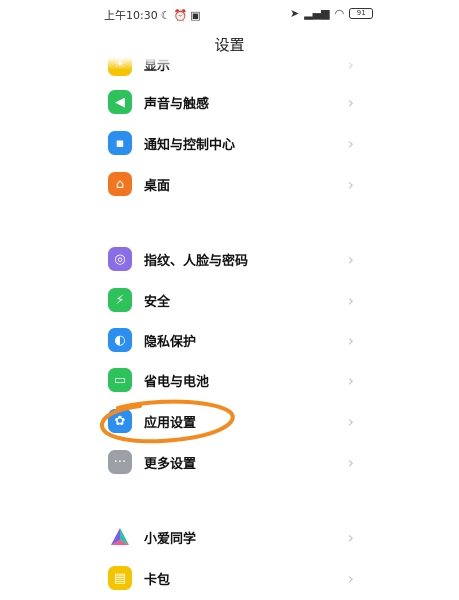  Describe the element at coordinates (231, 300) in the screenshot. I see `settings-item-security: ⚡ 安全 ›` at that location.